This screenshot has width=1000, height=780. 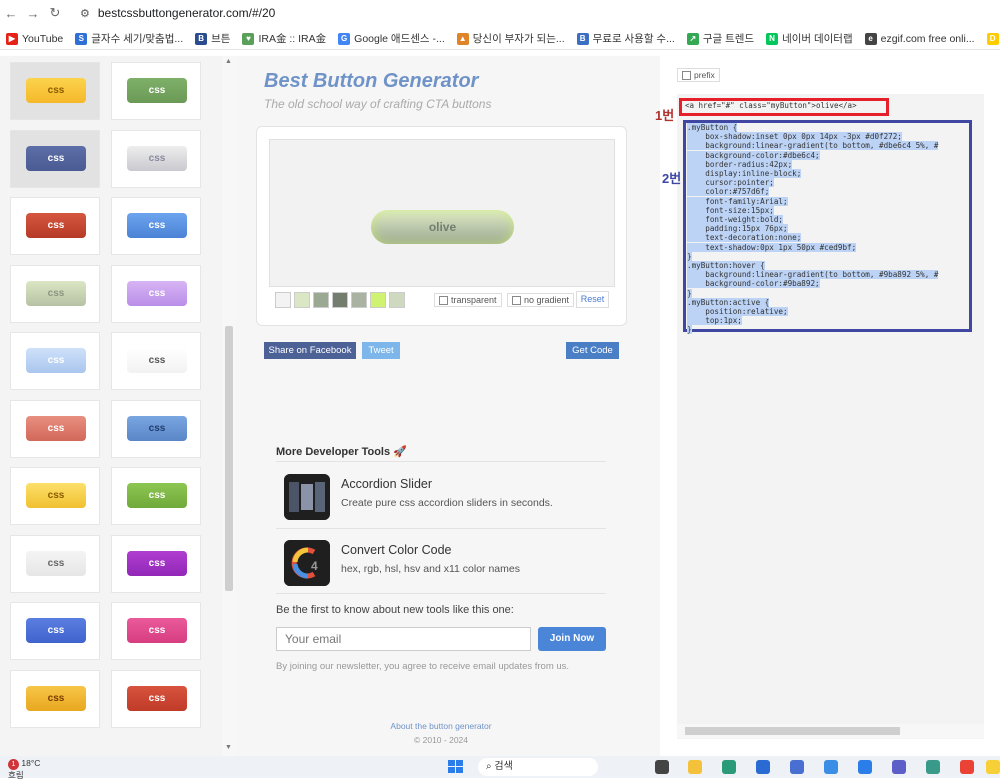 What do you see at coordinates (24, 769) in the screenshot?
I see `weather-widget: 1 18°C 흐림` at bounding box center [24, 769].